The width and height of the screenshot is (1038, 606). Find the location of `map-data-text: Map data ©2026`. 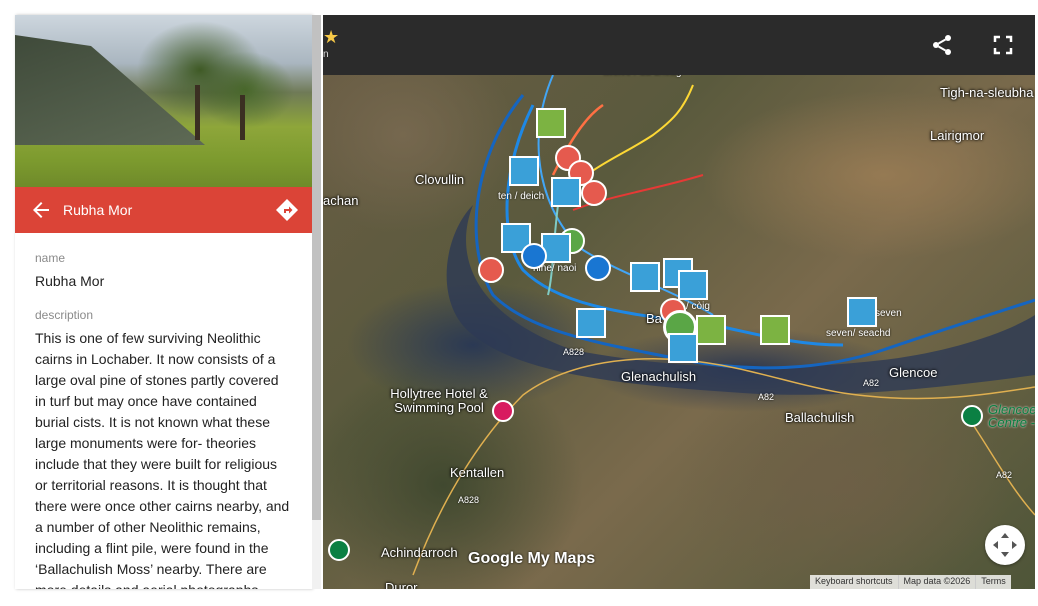

map-data-text: Map data ©2026 is located at coordinates (936, 582).